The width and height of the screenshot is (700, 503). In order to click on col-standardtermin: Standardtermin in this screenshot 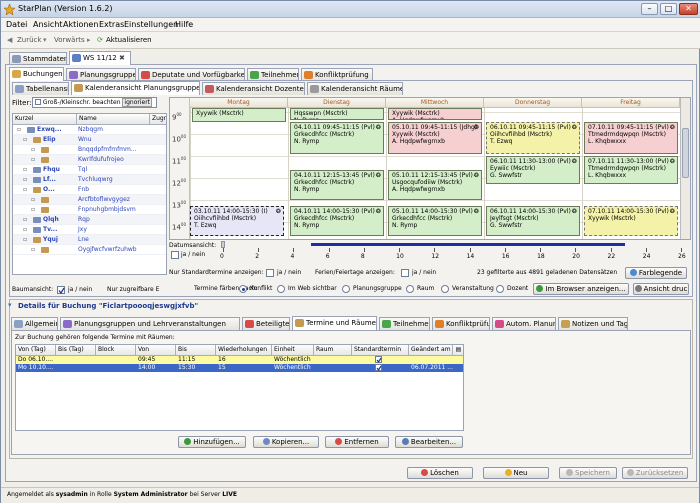, I will do `click(380, 350)`.